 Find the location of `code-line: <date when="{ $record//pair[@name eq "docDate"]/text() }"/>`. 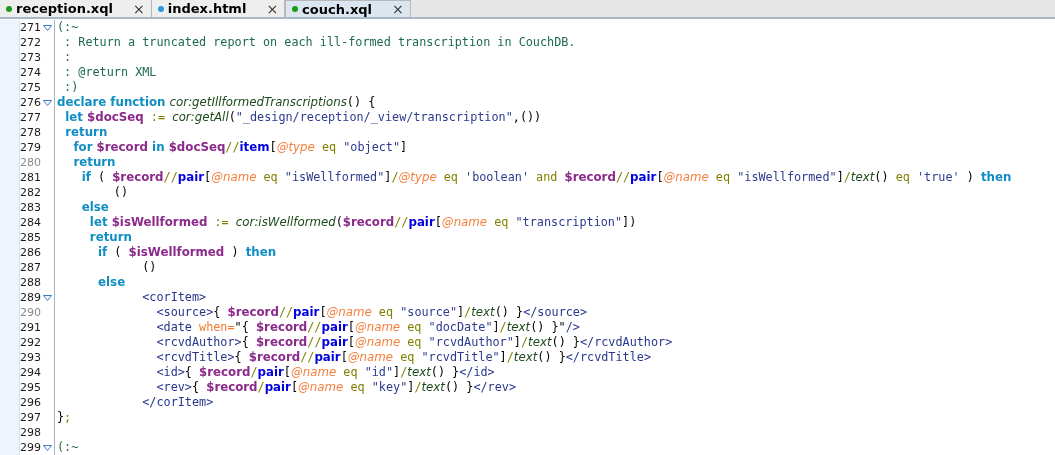

code-line: <date when="{ $record//pair[@name eq "docDate"]/text() }"/> is located at coordinates (367, 327).